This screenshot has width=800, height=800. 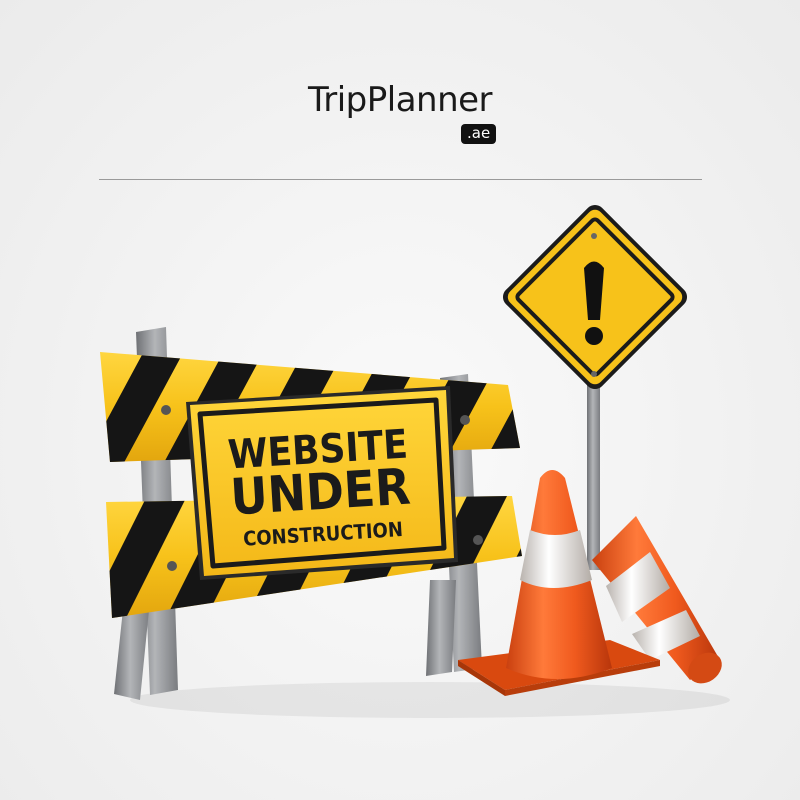 I want to click on notice-line-2: UNDER, so click(x=320, y=492).